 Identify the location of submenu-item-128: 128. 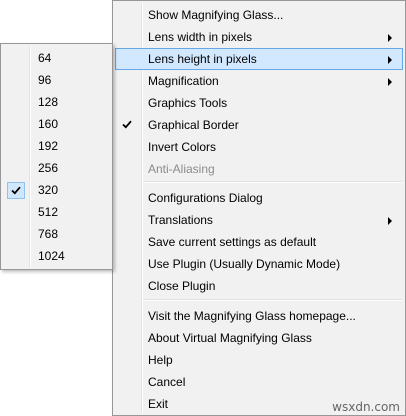
(56, 102).